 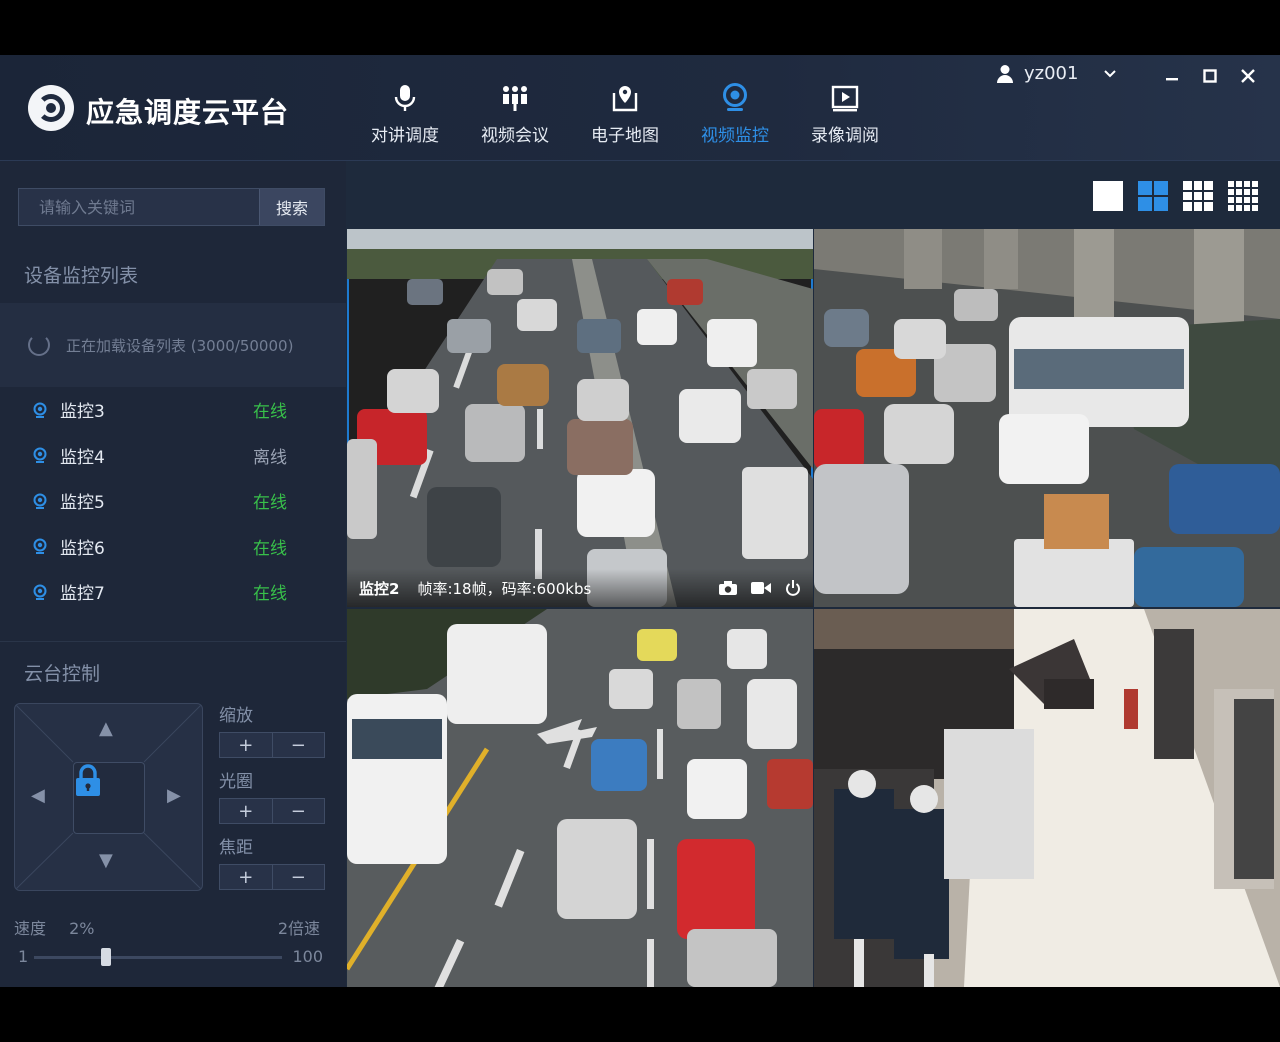 I want to click on device-name: 监控4, so click(x=82, y=457).